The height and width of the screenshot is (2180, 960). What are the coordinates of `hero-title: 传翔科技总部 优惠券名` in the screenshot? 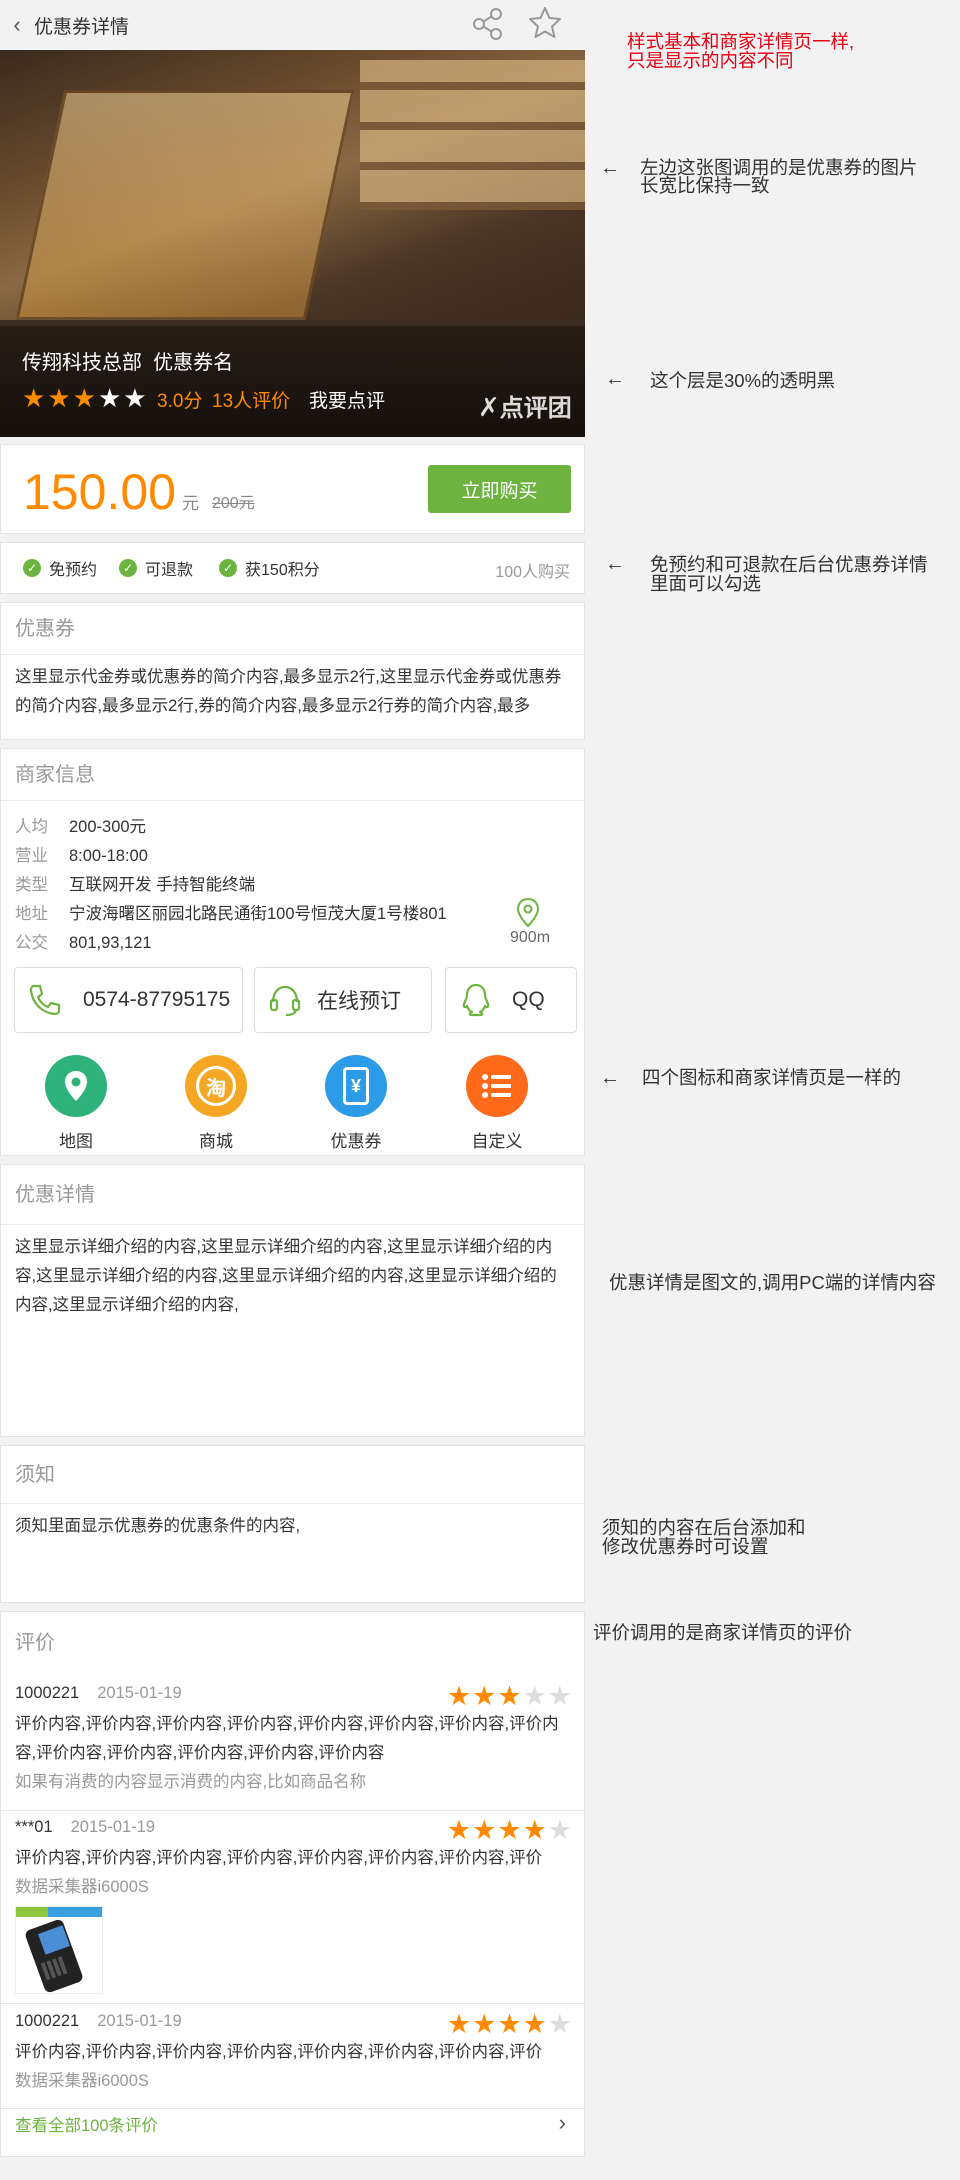 It's located at (127, 360).